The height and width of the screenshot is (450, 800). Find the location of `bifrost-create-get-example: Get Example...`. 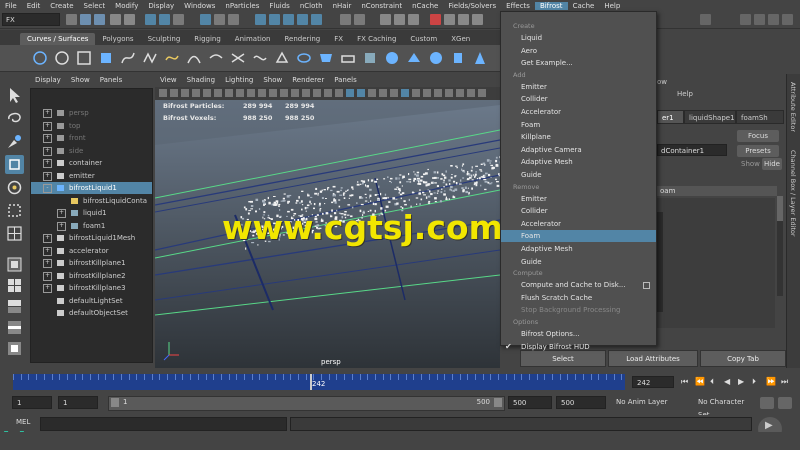

bifrost-create-get-example: Get Example... is located at coordinates (578, 63).